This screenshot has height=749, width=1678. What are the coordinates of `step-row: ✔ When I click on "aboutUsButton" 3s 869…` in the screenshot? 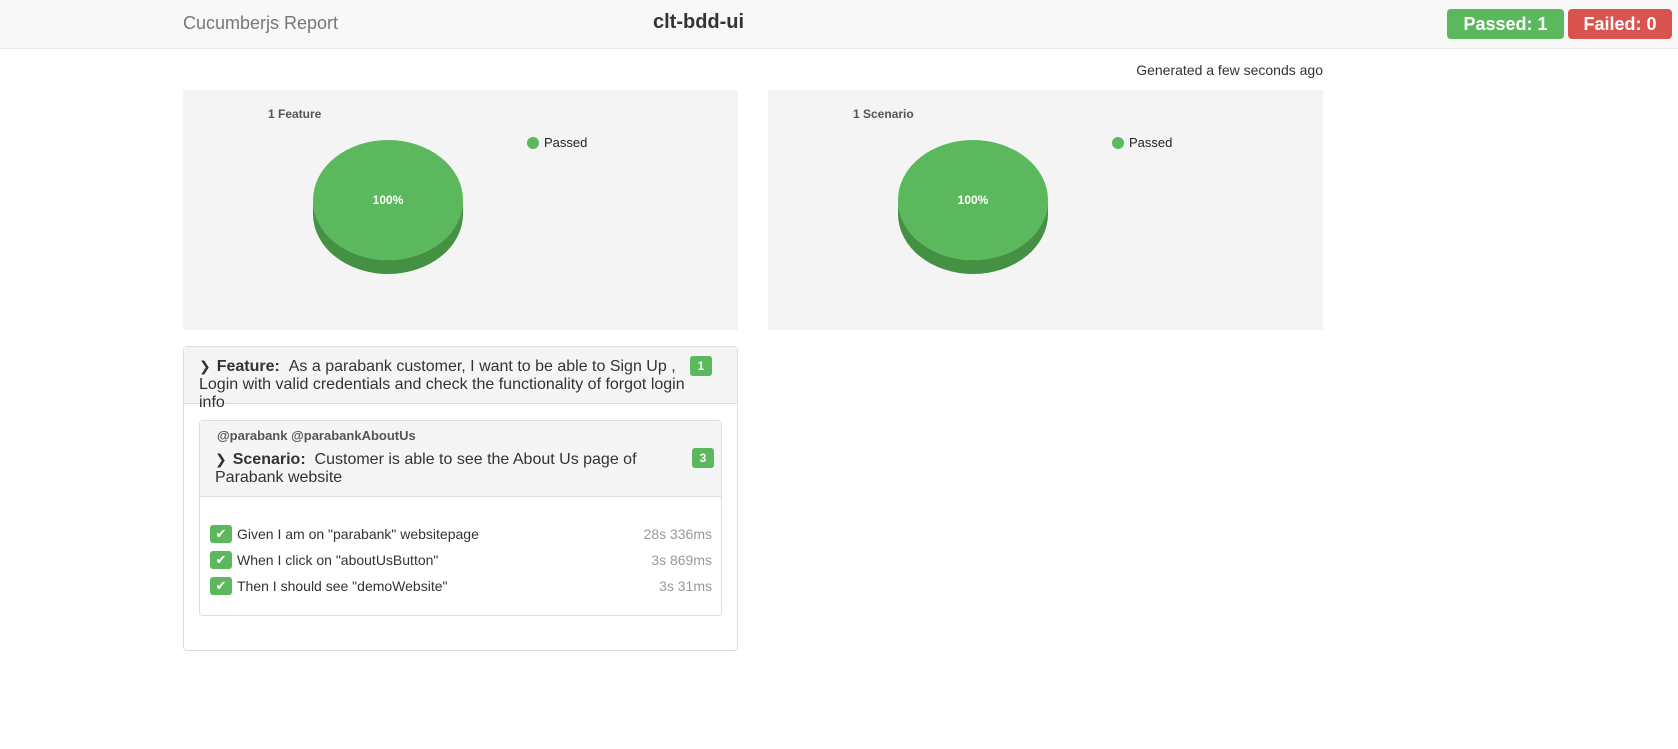 It's located at (461, 561).